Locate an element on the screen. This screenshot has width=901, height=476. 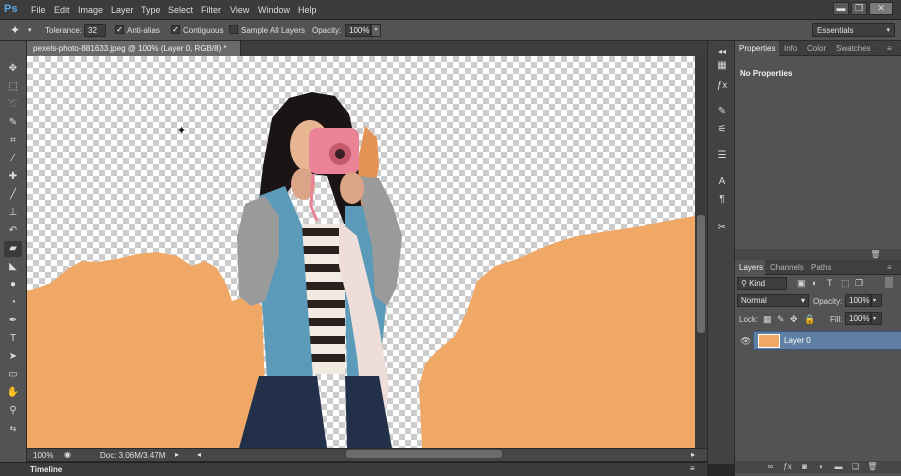
scroll-right-icon: ▸ is located at coordinates (693, 454).